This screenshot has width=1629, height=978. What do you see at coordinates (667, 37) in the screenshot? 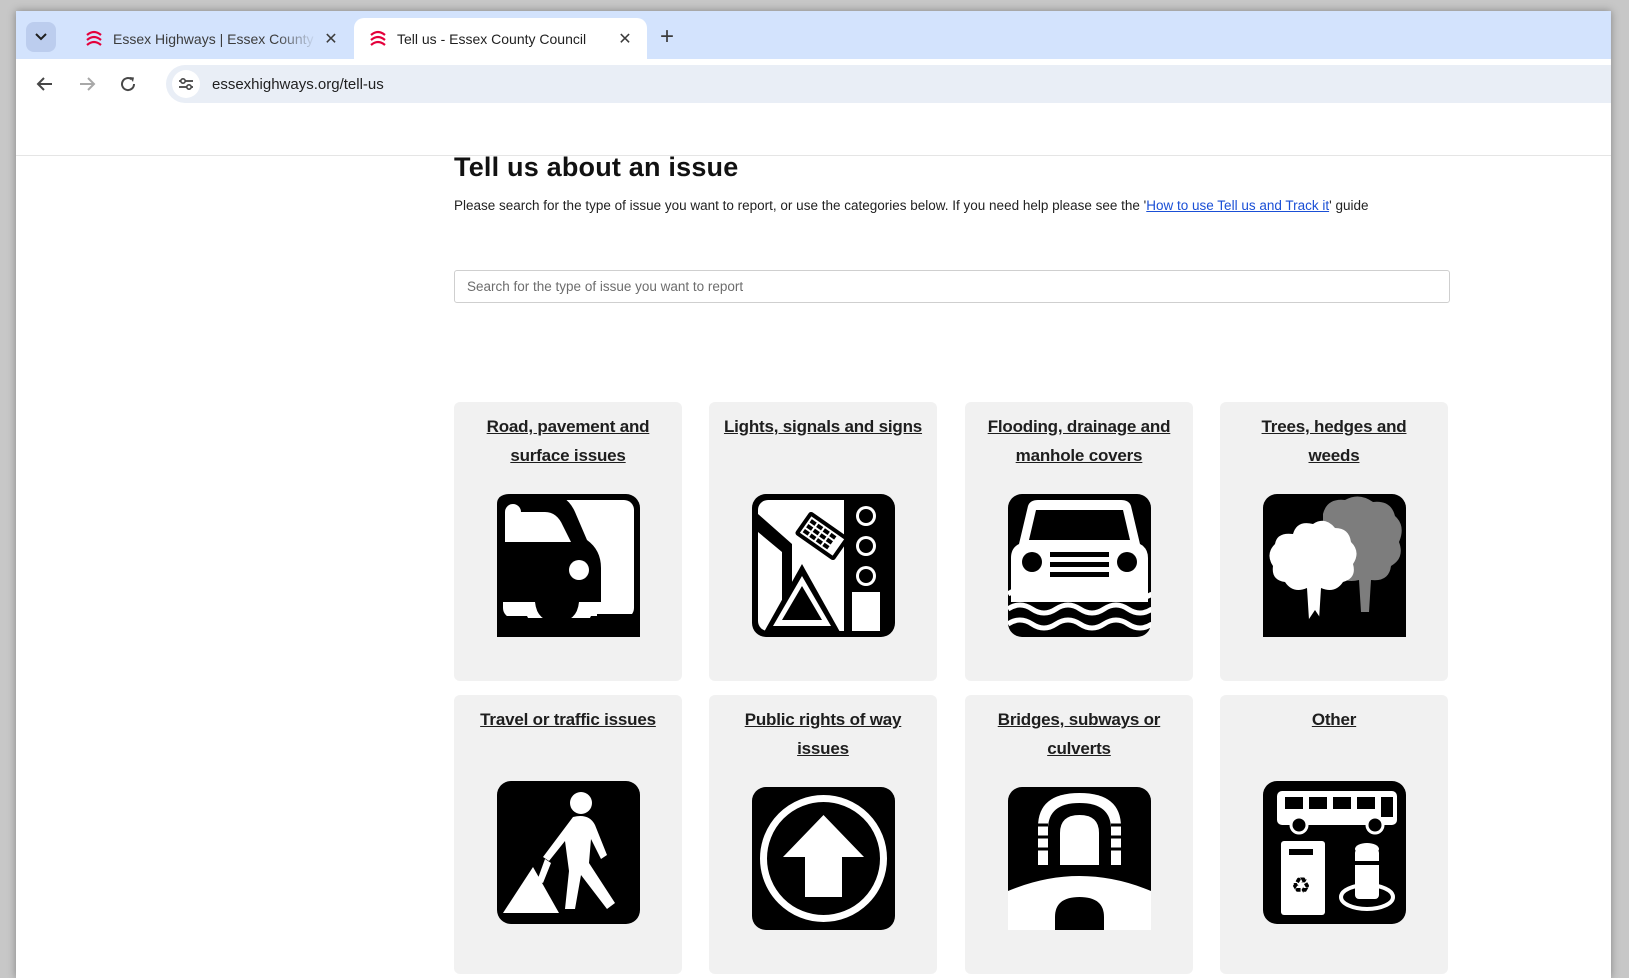
I see `new-tab-button: +` at bounding box center [667, 37].